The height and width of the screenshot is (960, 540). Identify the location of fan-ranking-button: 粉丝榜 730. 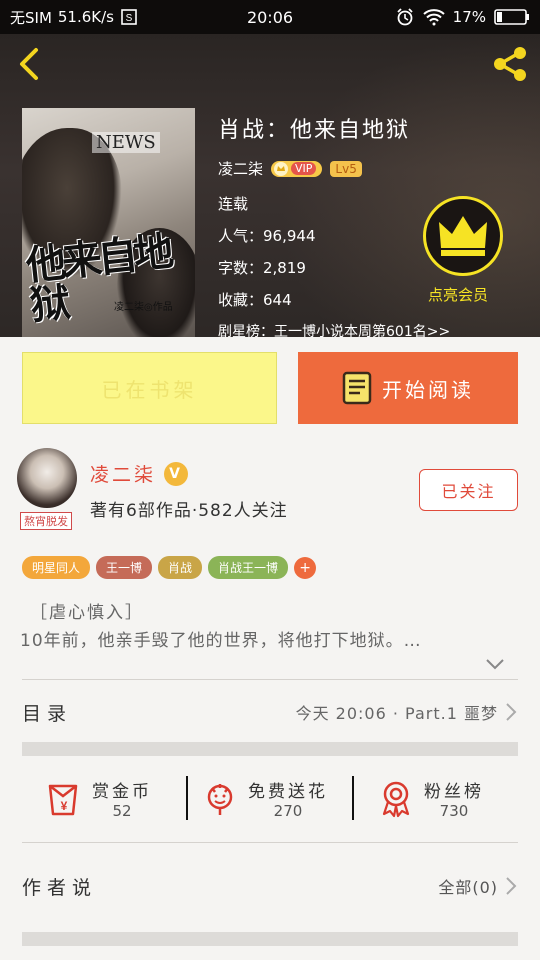
(456, 798).